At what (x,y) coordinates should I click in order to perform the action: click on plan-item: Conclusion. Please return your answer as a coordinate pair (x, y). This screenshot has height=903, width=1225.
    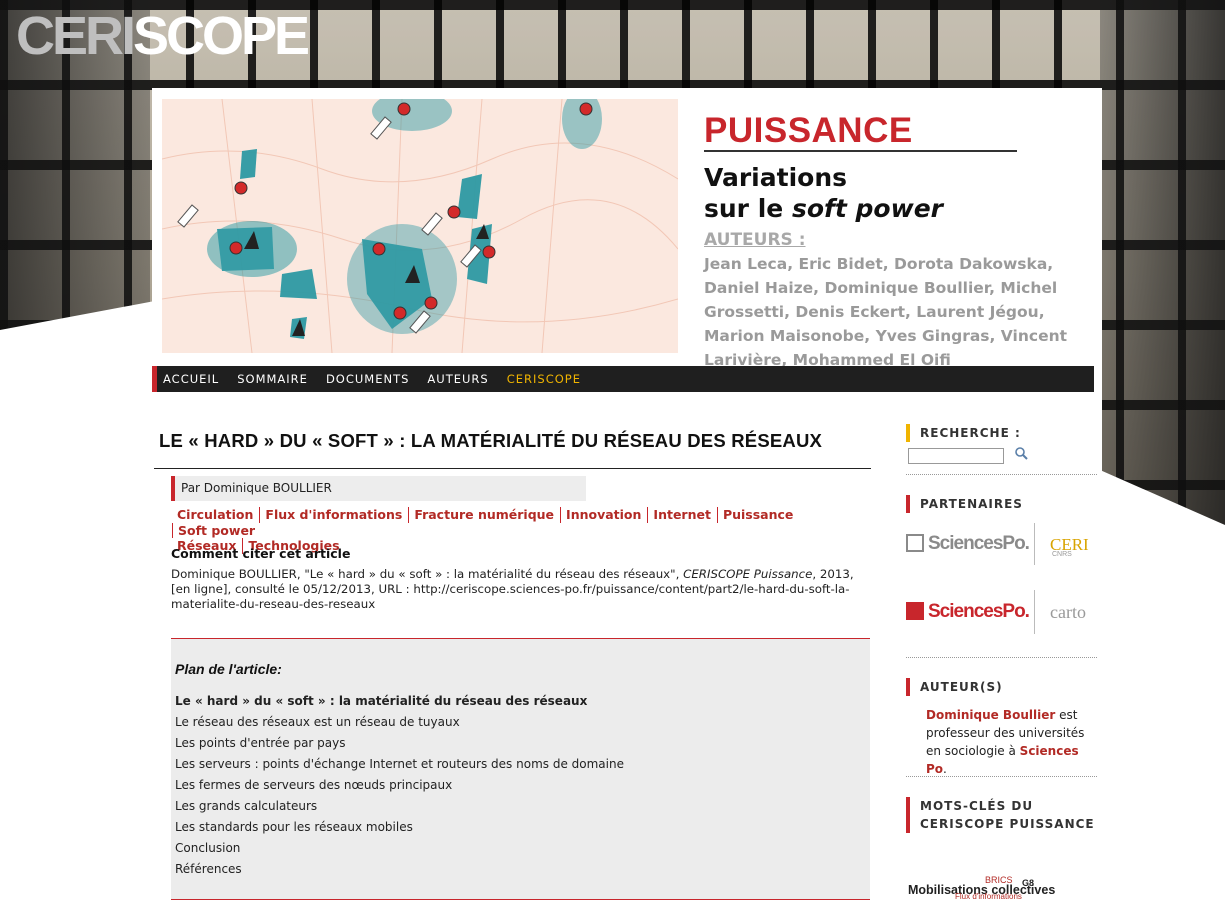
    Looking at the image, I should click on (522, 848).